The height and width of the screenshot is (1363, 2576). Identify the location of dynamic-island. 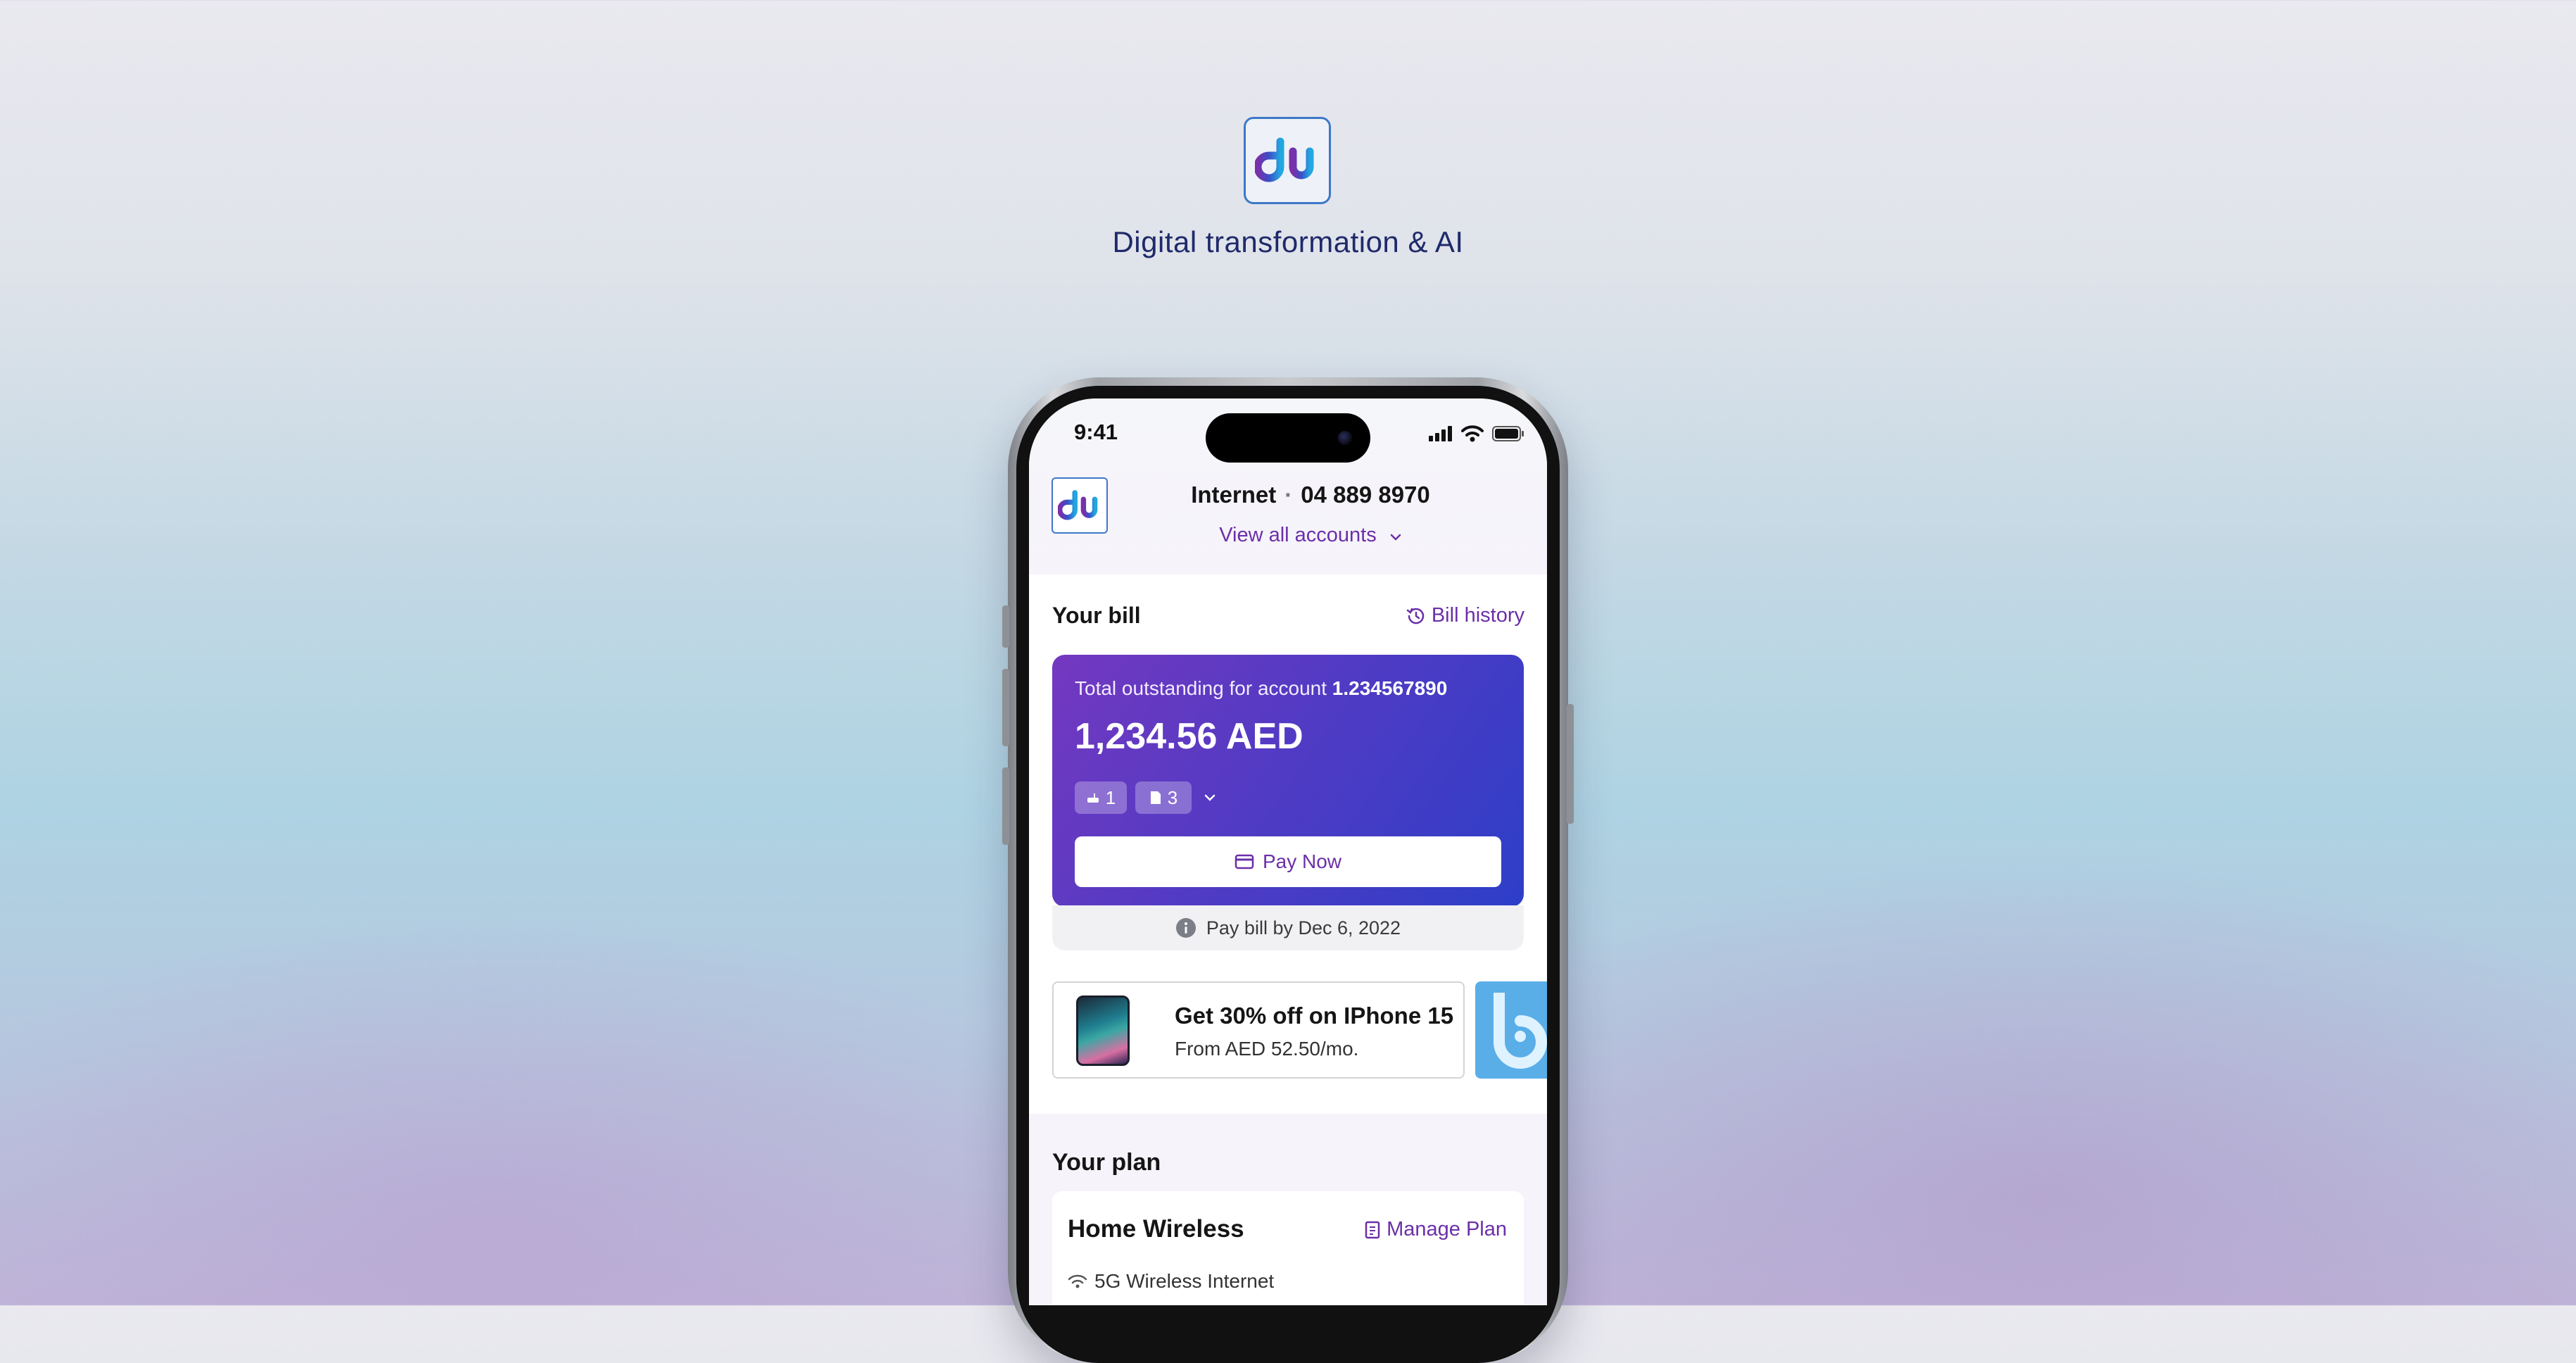
(1288, 438).